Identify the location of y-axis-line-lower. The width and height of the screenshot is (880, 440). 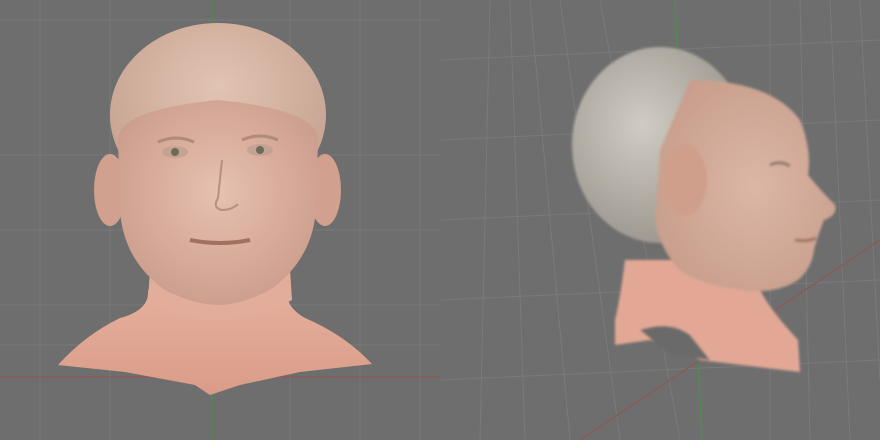
(700, 399).